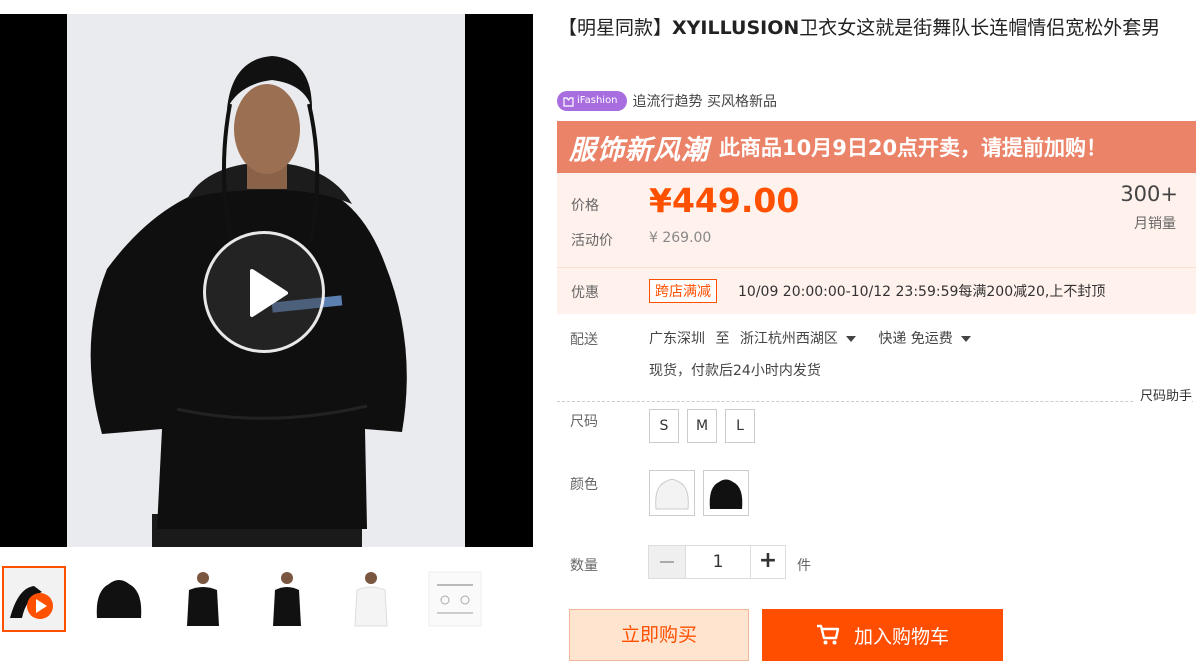  What do you see at coordinates (704, 102) in the screenshot?
I see `ifashion-slogan: 追流行趋势 买风格新品` at bounding box center [704, 102].